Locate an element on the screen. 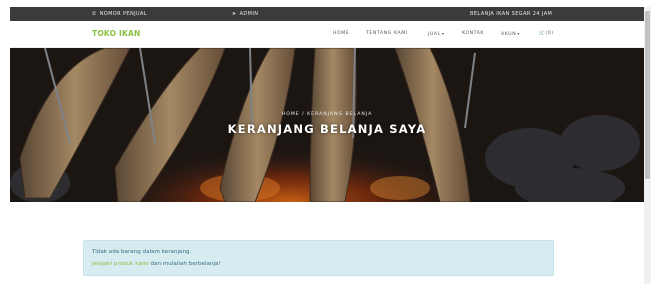  seller-phone: ✆ NOMOR PENJUAL is located at coordinates (119, 14).